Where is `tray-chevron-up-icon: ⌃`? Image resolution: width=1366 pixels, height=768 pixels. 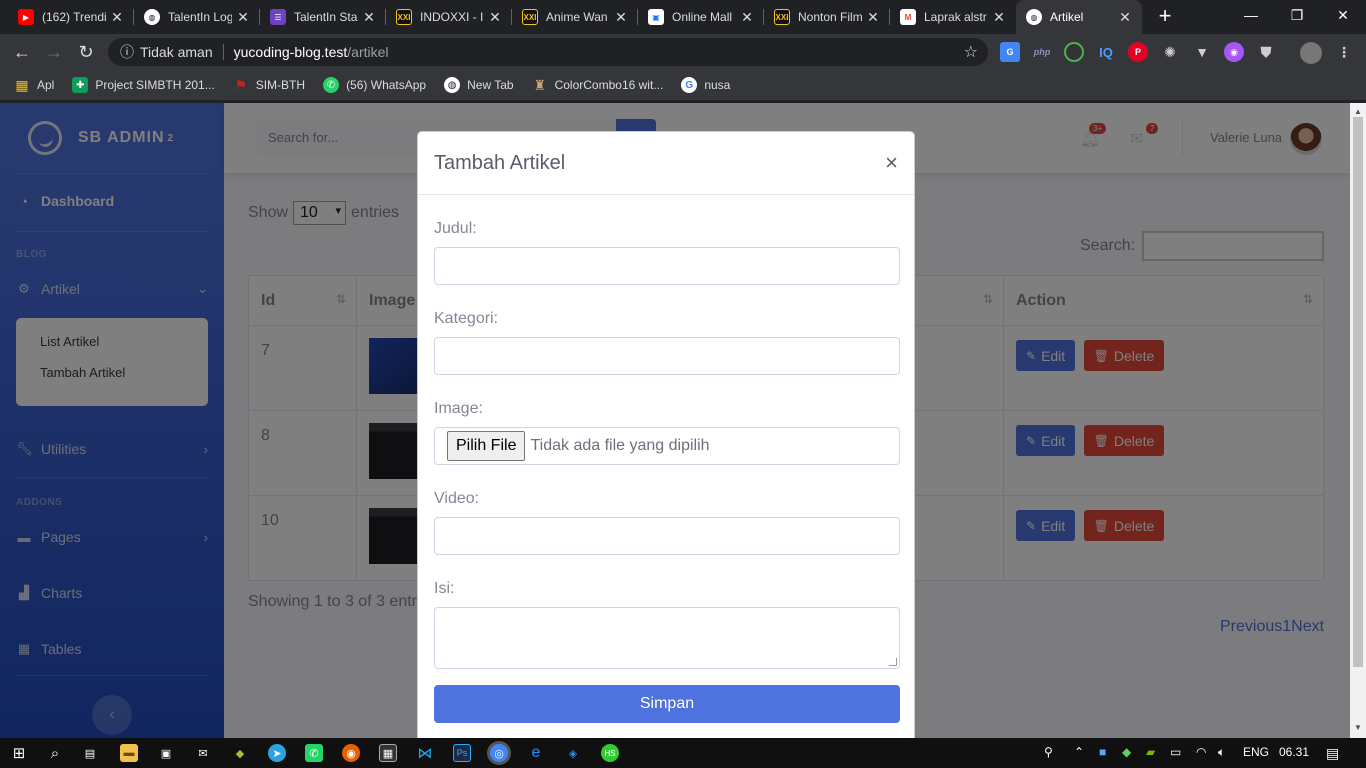 tray-chevron-up-icon: ⌃ is located at coordinates (1079, 752).